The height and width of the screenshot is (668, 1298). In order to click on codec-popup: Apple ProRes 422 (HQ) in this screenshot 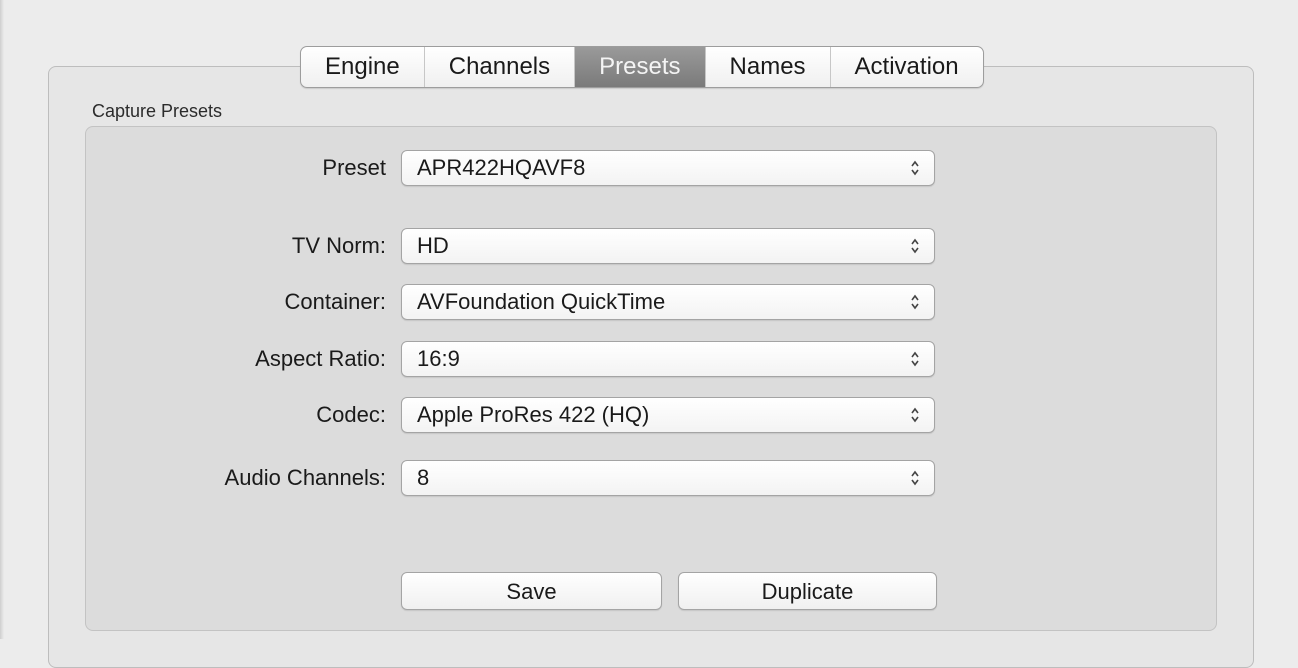, I will do `click(668, 415)`.